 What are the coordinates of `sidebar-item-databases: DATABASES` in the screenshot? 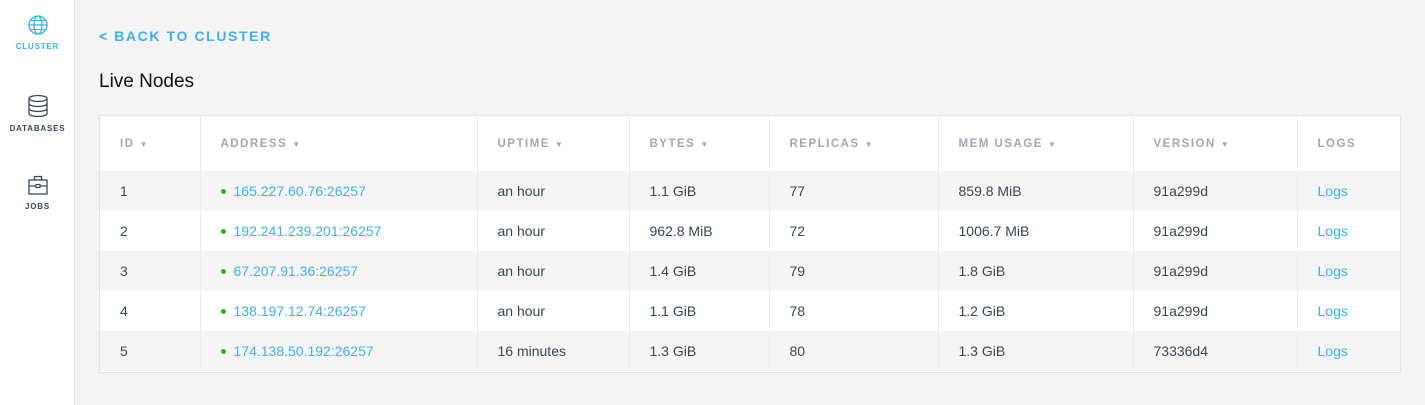 It's located at (37, 113).